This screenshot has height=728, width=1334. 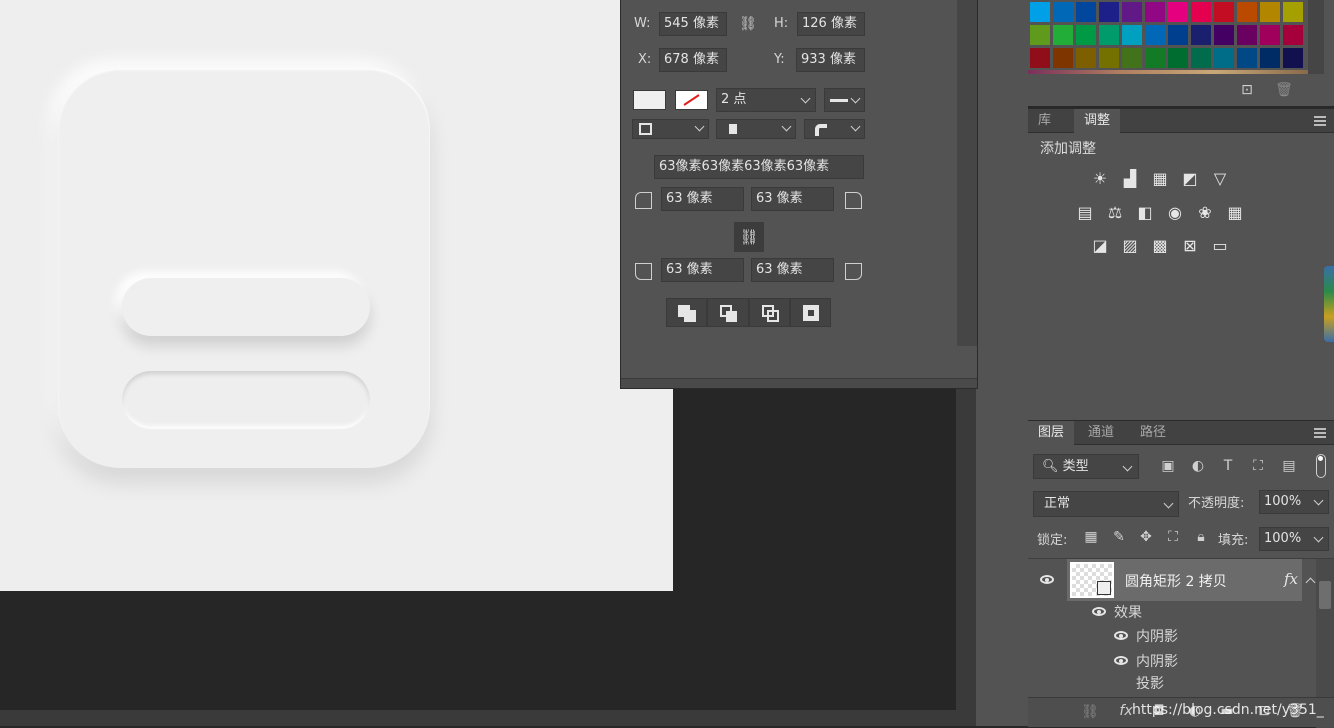 What do you see at coordinates (1173, 537) in the screenshot?
I see `lock-artboard-icon: ⛶` at bounding box center [1173, 537].